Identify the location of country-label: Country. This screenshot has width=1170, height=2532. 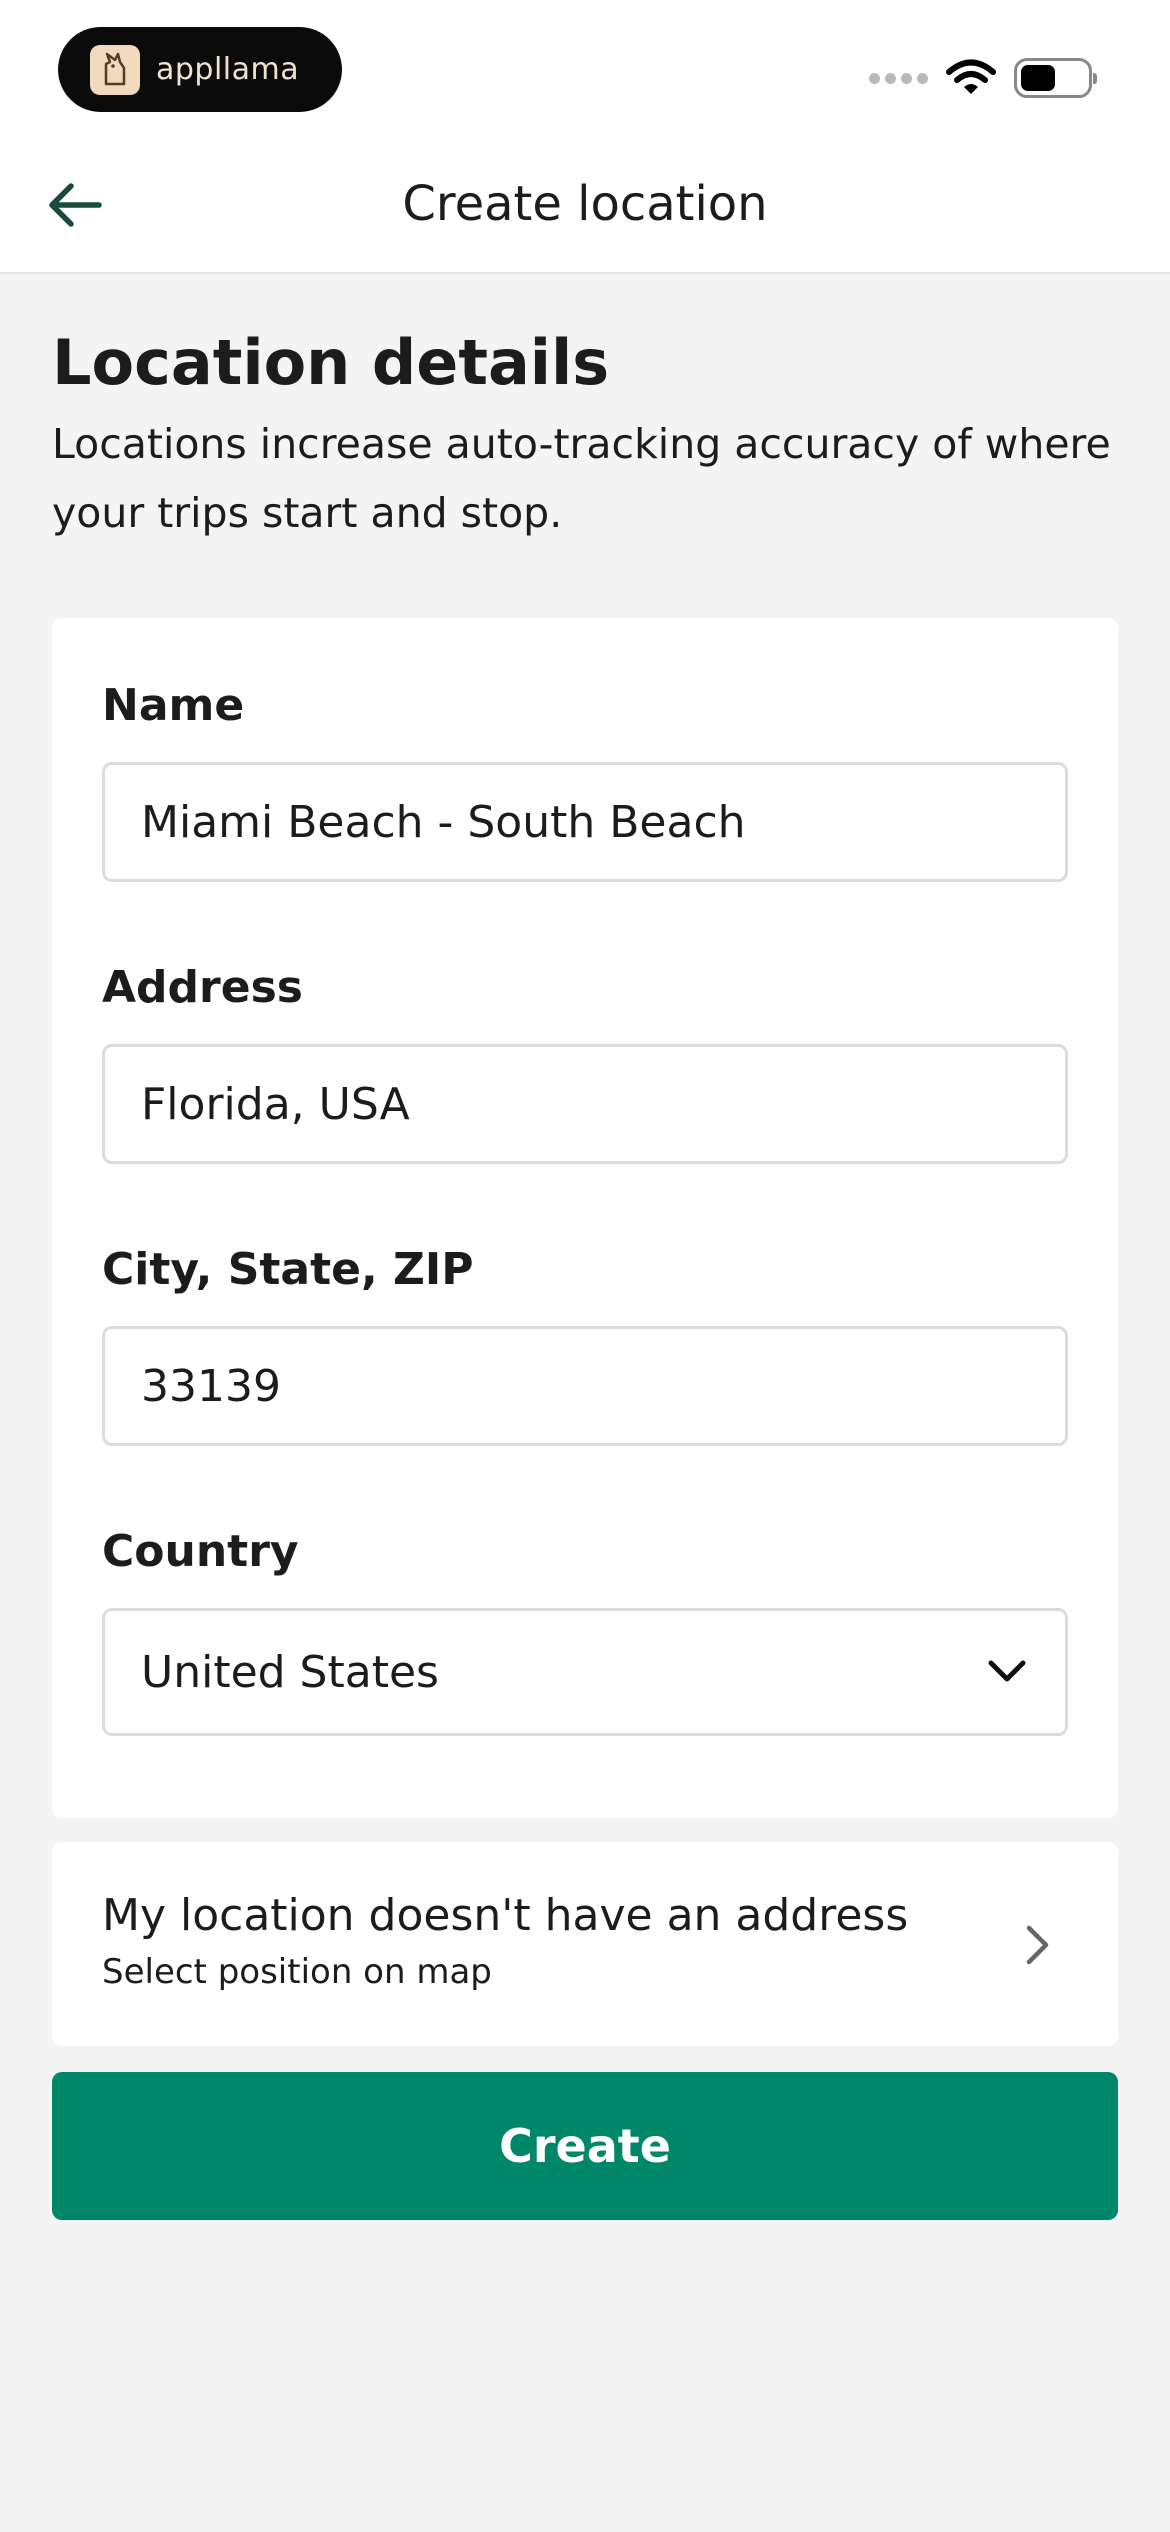
(200, 1551).